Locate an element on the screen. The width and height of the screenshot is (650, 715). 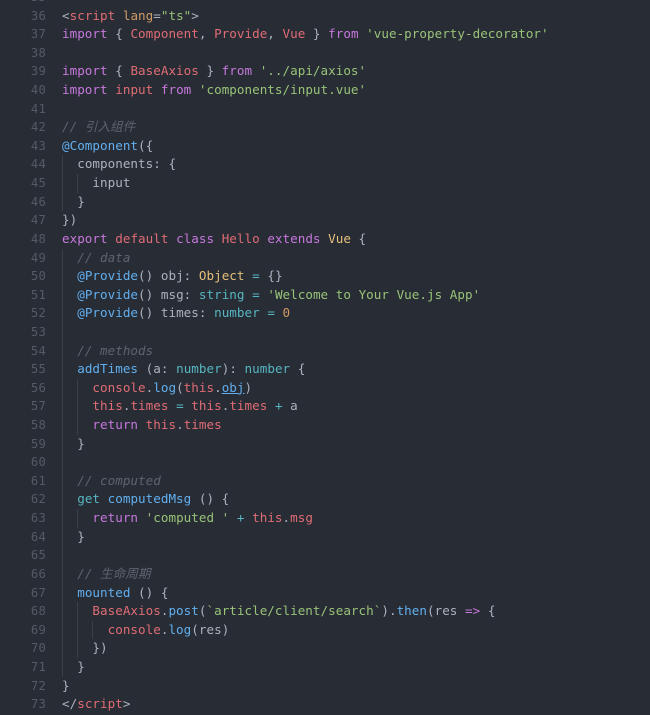
code-line-content: mounted () { is located at coordinates (115, 593).